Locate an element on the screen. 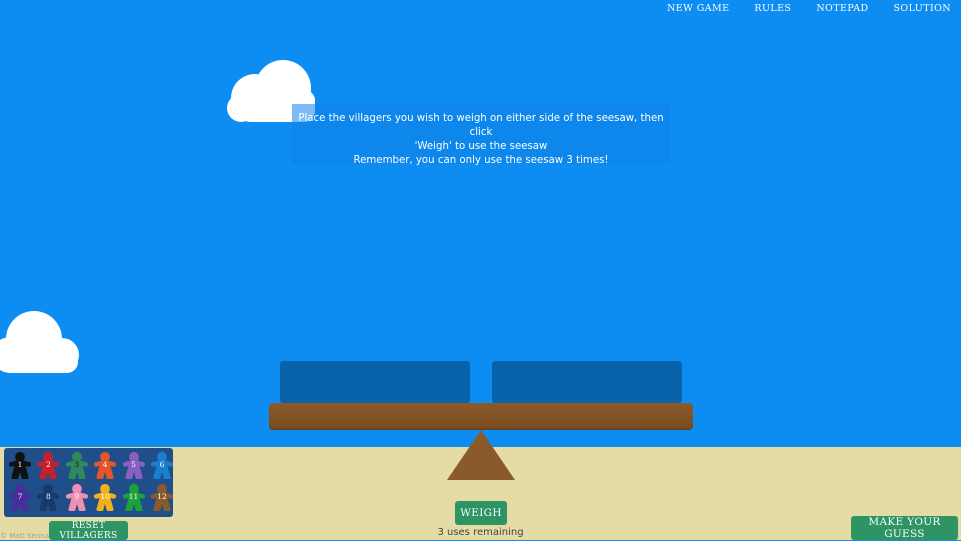 This screenshot has width=961, height=541. nav-solution: SOLUTION is located at coordinates (922, 8).